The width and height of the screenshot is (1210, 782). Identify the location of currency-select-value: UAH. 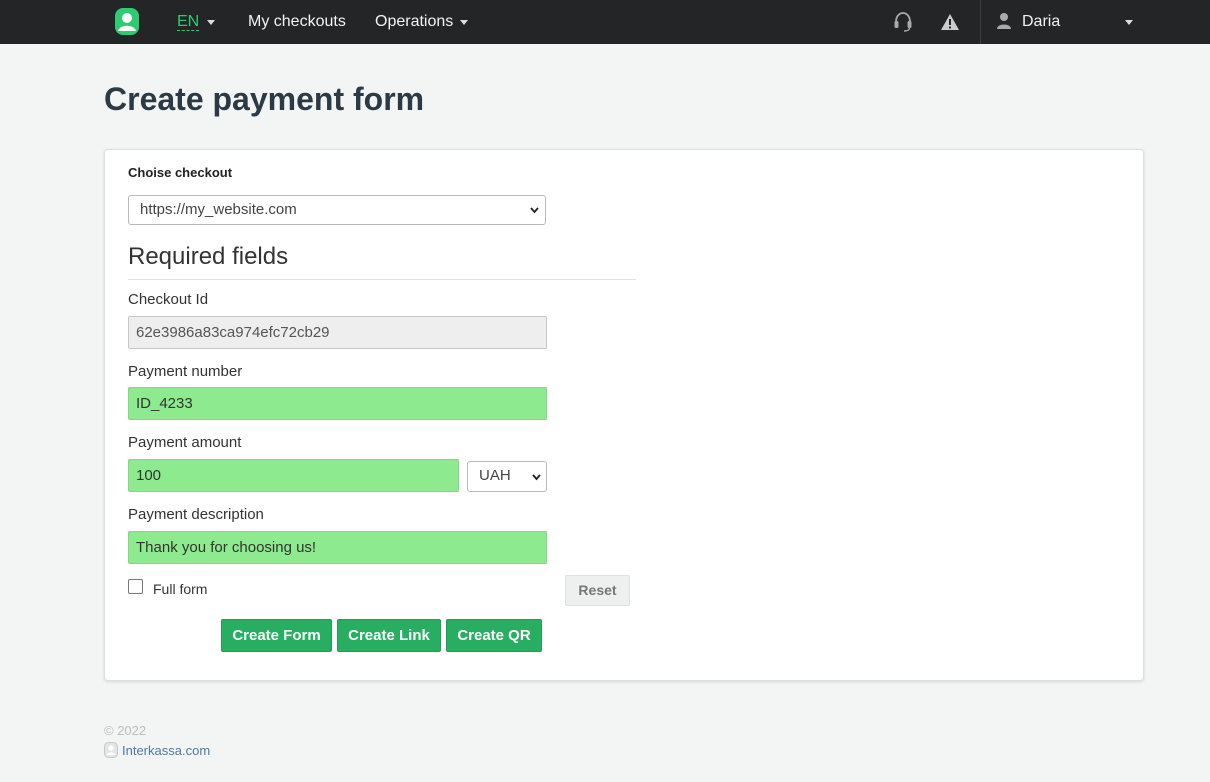
(495, 475).